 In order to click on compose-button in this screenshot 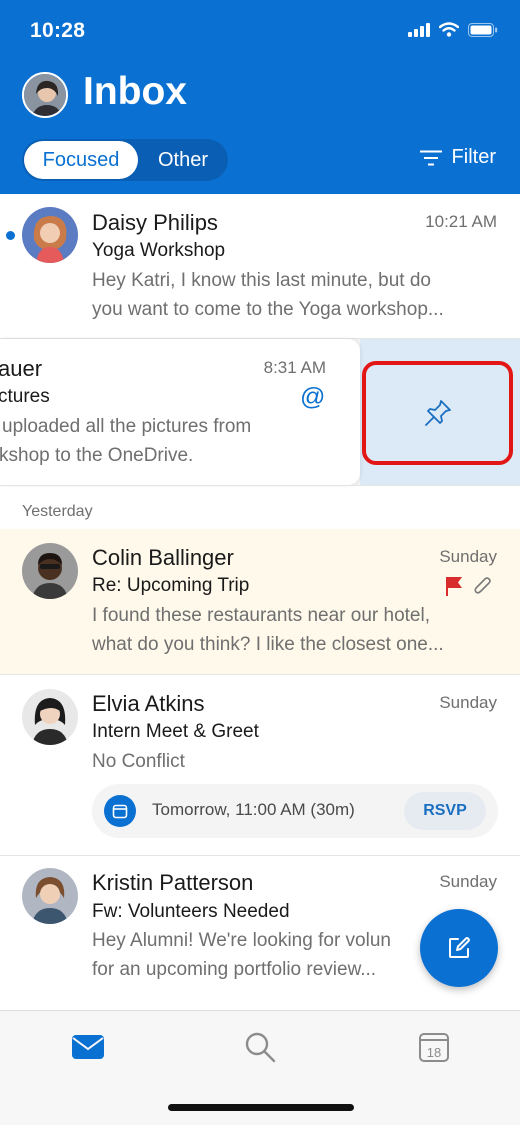, I will do `click(459, 948)`.